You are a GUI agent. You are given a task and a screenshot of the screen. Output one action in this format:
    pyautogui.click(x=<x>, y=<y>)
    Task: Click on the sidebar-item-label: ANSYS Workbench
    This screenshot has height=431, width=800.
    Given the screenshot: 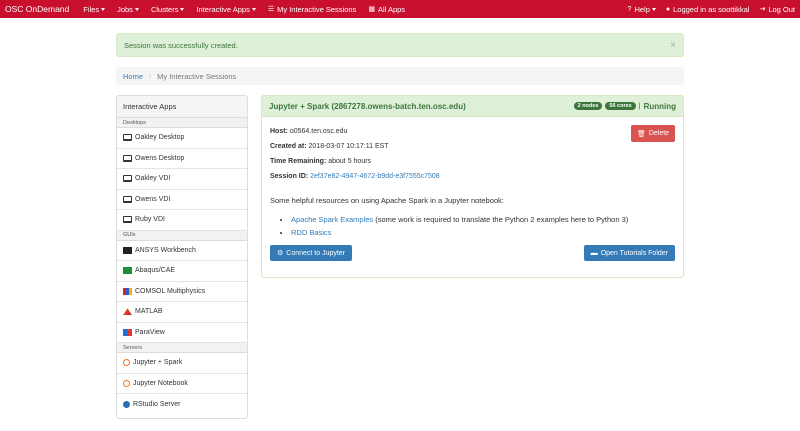 What is the action you would take?
    pyautogui.click(x=165, y=250)
    